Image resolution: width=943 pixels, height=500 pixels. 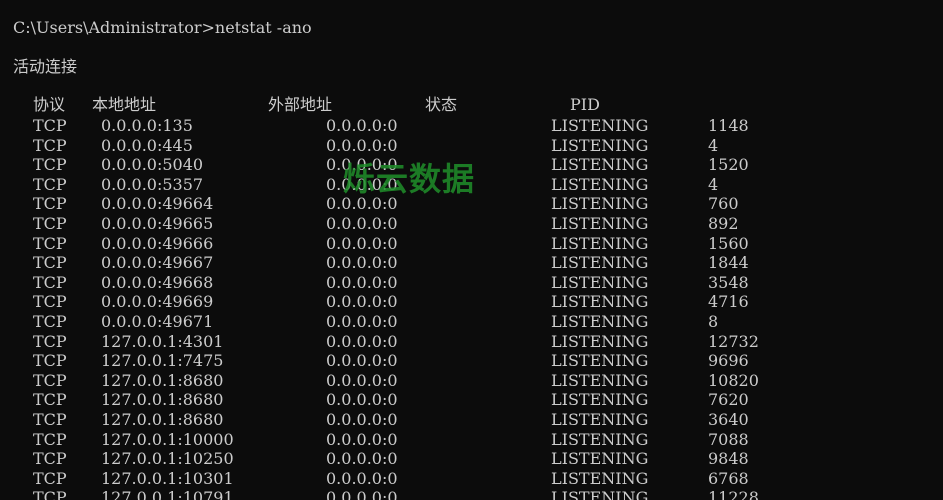 What do you see at coordinates (733, 380) in the screenshot?
I see `row-pid: 10820` at bounding box center [733, 380].